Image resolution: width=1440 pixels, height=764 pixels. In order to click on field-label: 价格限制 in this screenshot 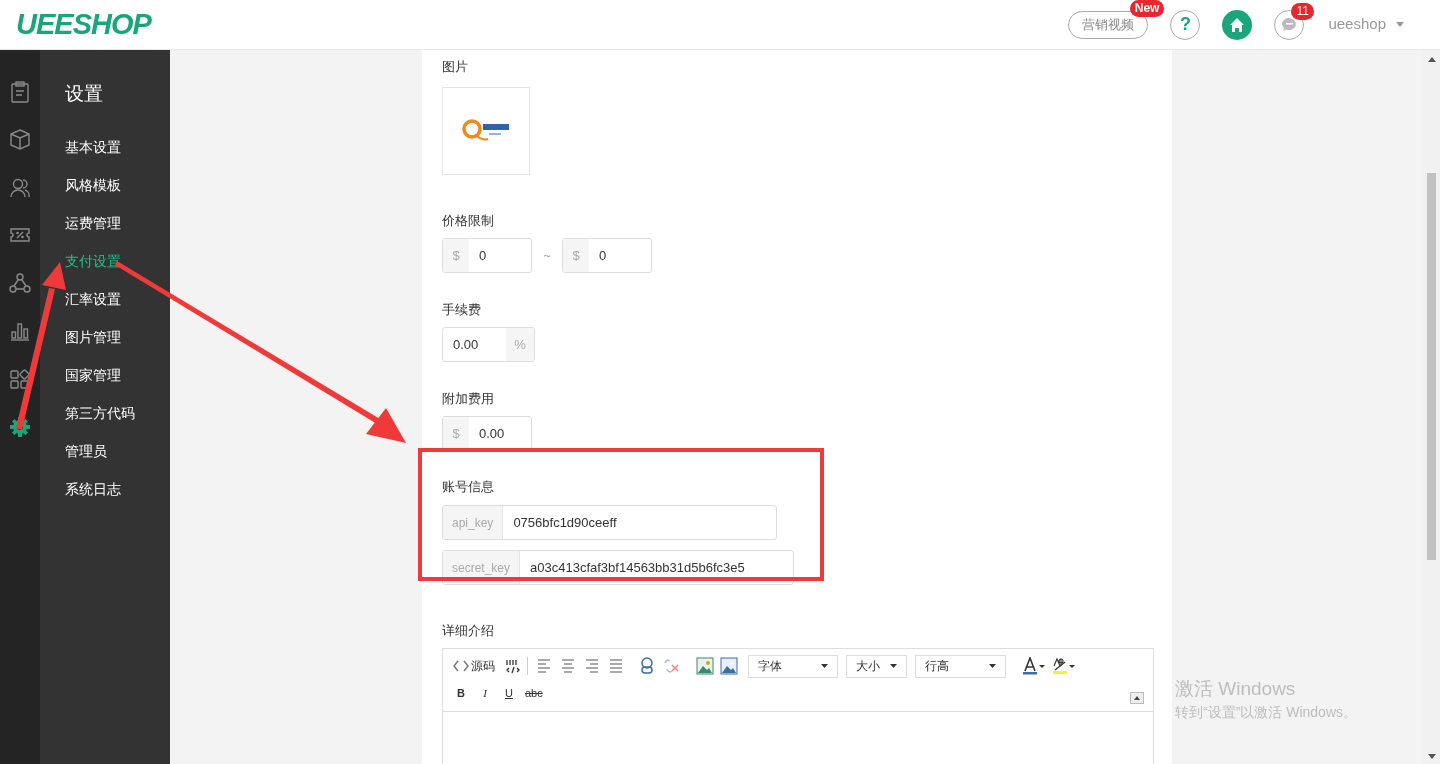, I will do `click(468, 221)`.